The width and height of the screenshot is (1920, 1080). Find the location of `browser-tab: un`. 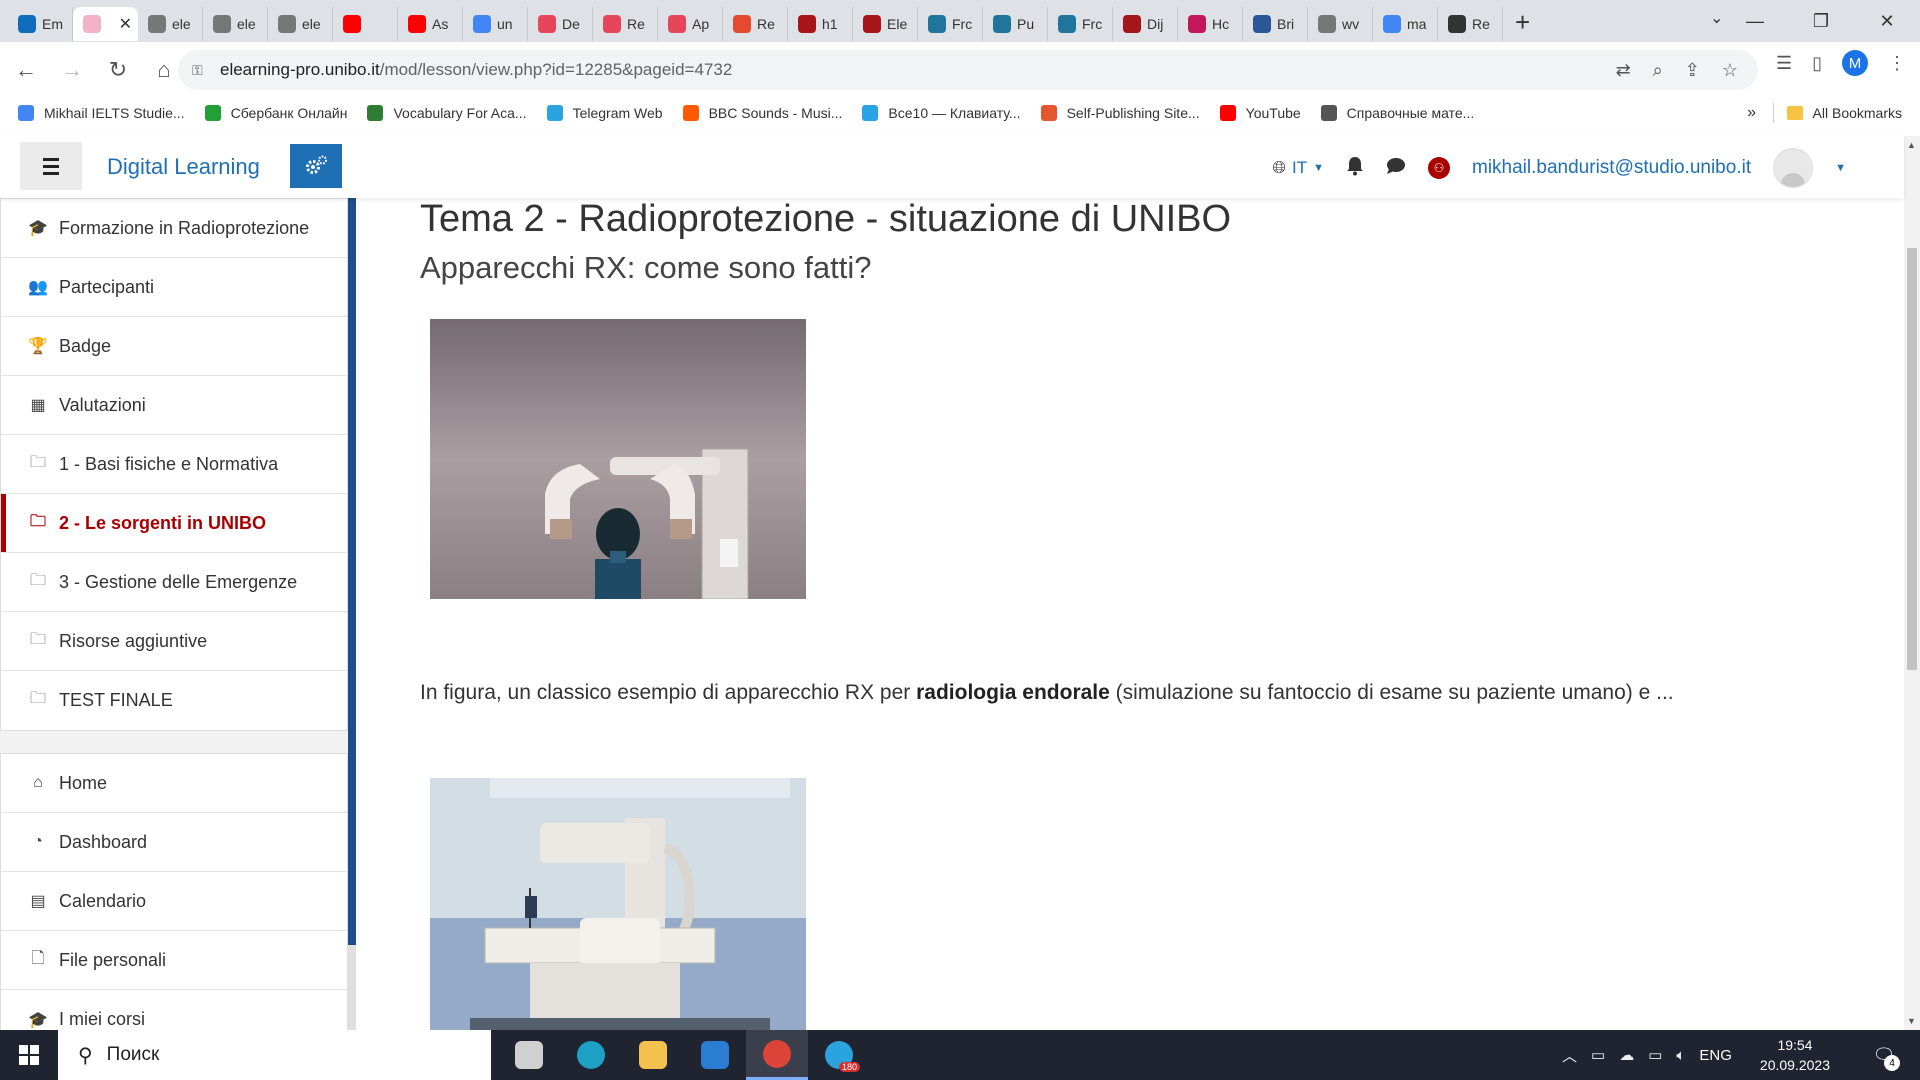

browser-tab: un is located at coordinates (495, 24).